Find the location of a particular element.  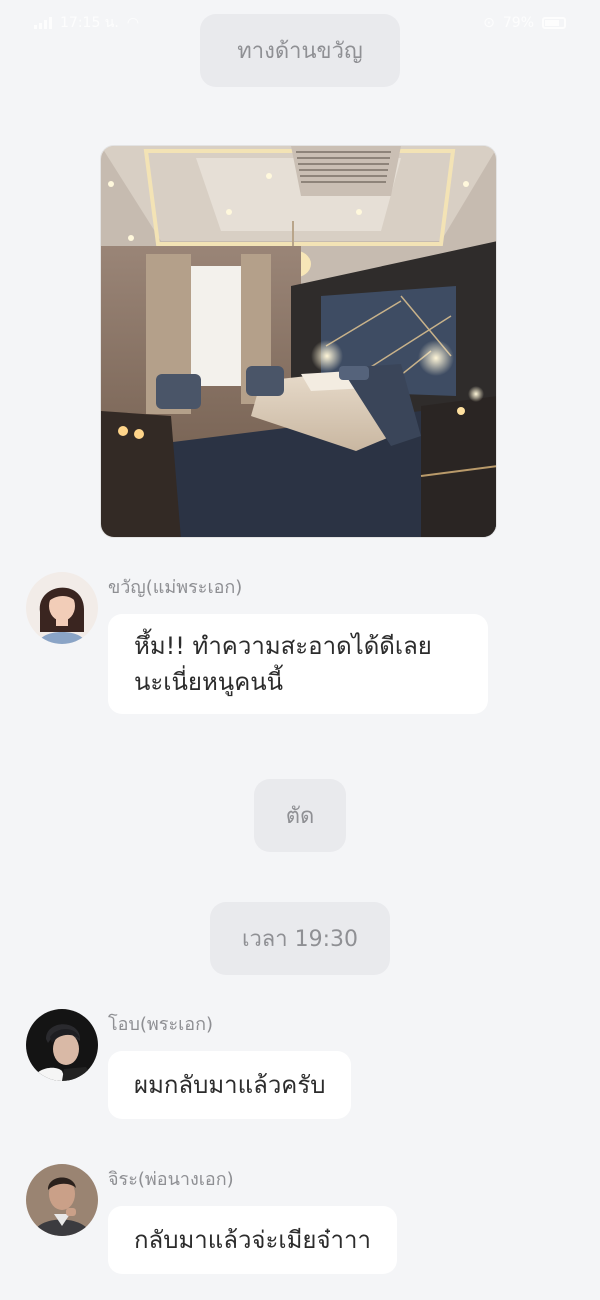

cut-notice-pill: ตัด is located at coordinates (300, 815).